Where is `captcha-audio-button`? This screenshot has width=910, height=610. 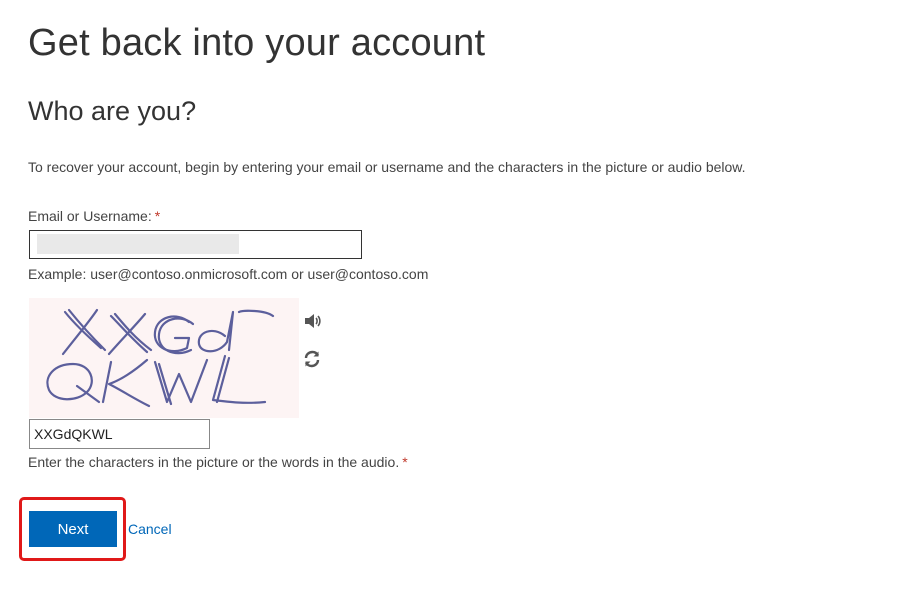 captcha-audio-button is located at coordinates (312, 321).